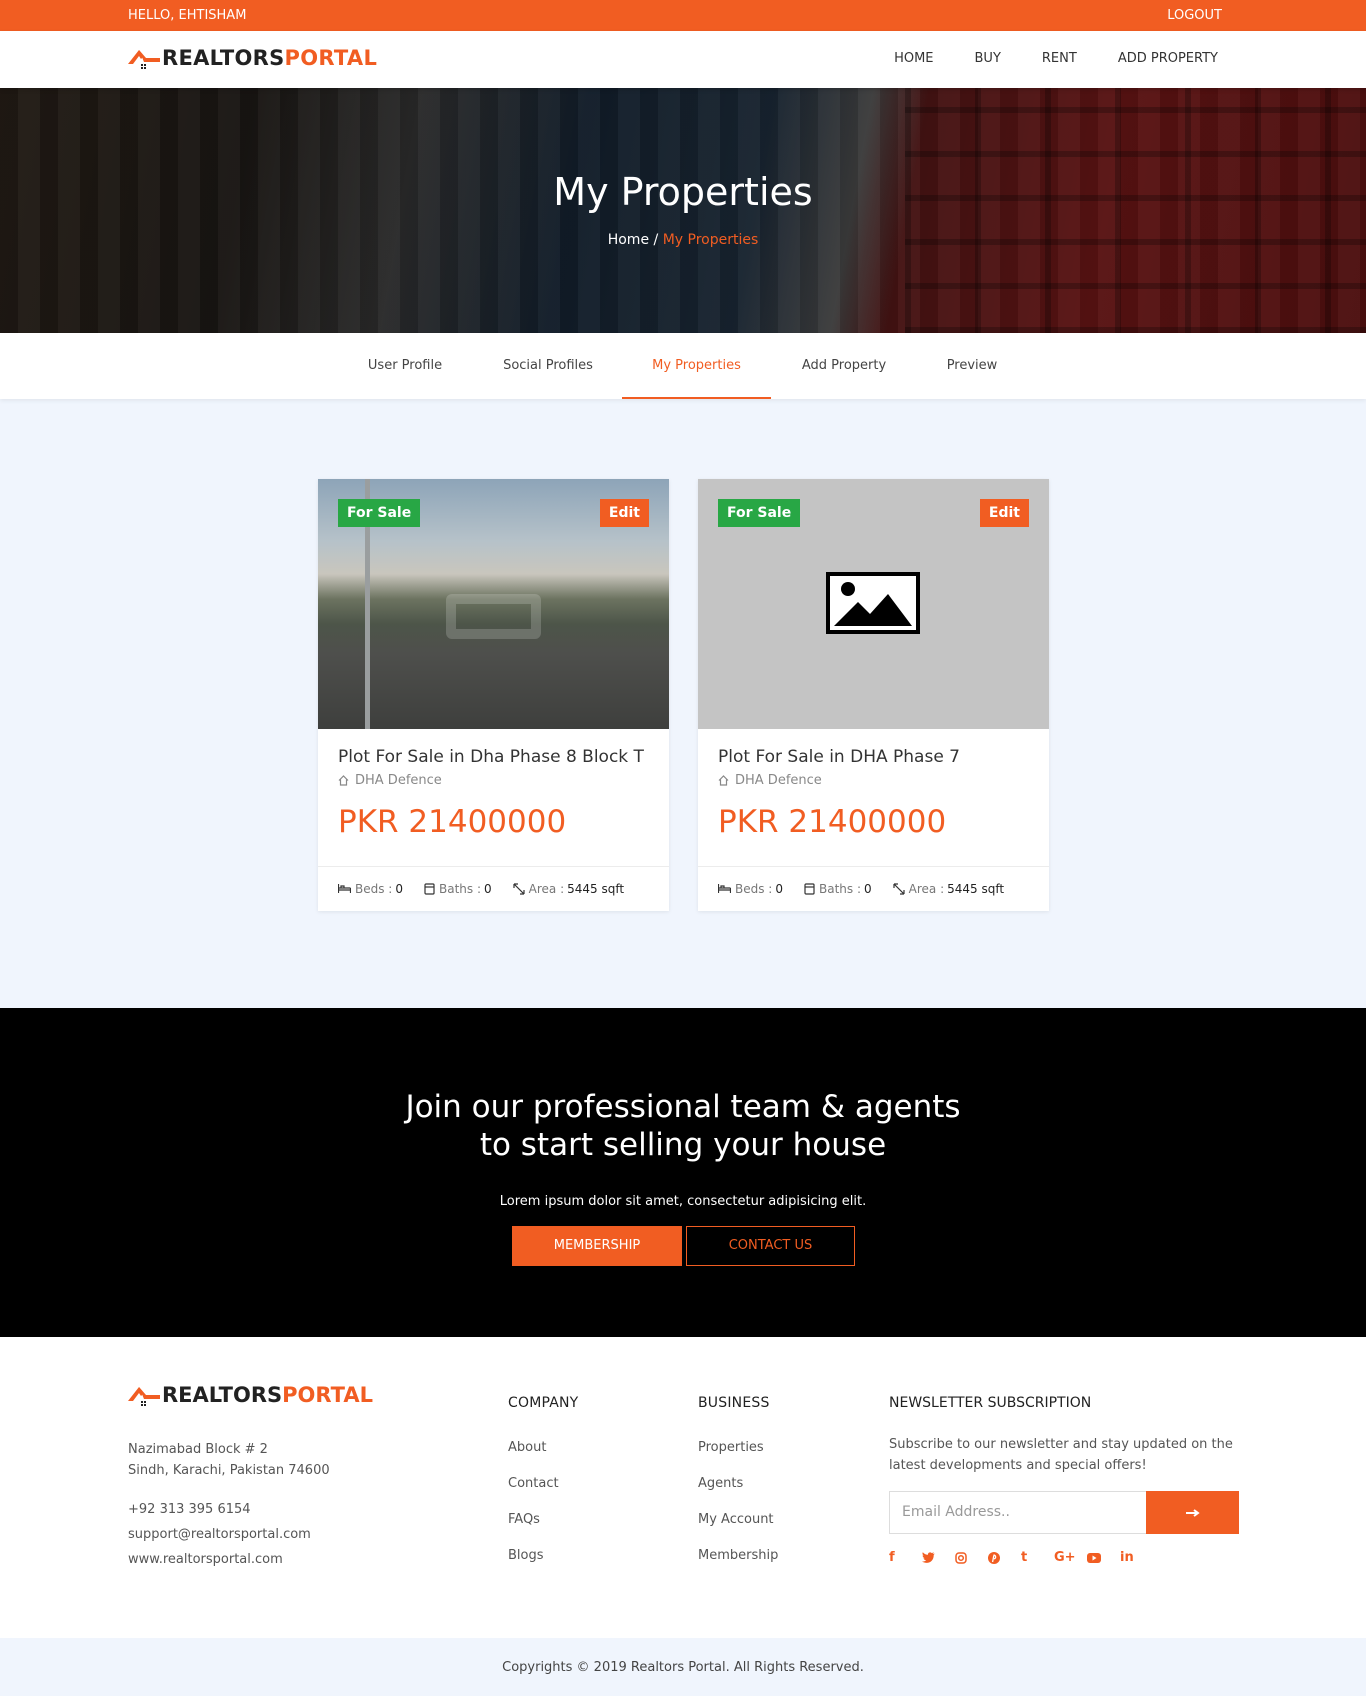  I want to click on nav-home: HOME, so click(913, 58).